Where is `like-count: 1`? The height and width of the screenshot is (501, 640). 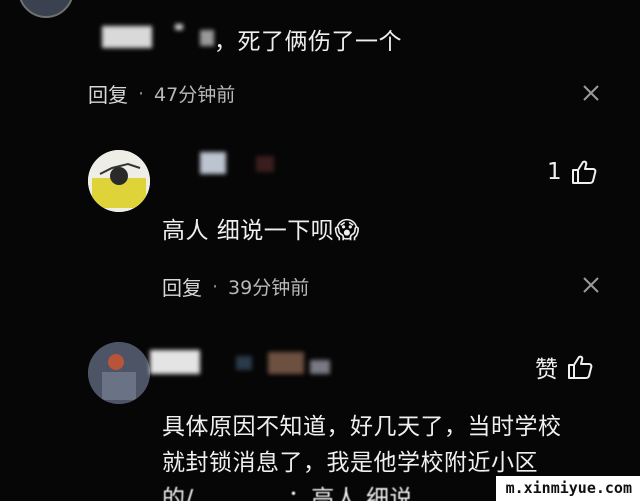 like-count: 1 is located at coordinates (554, 172).